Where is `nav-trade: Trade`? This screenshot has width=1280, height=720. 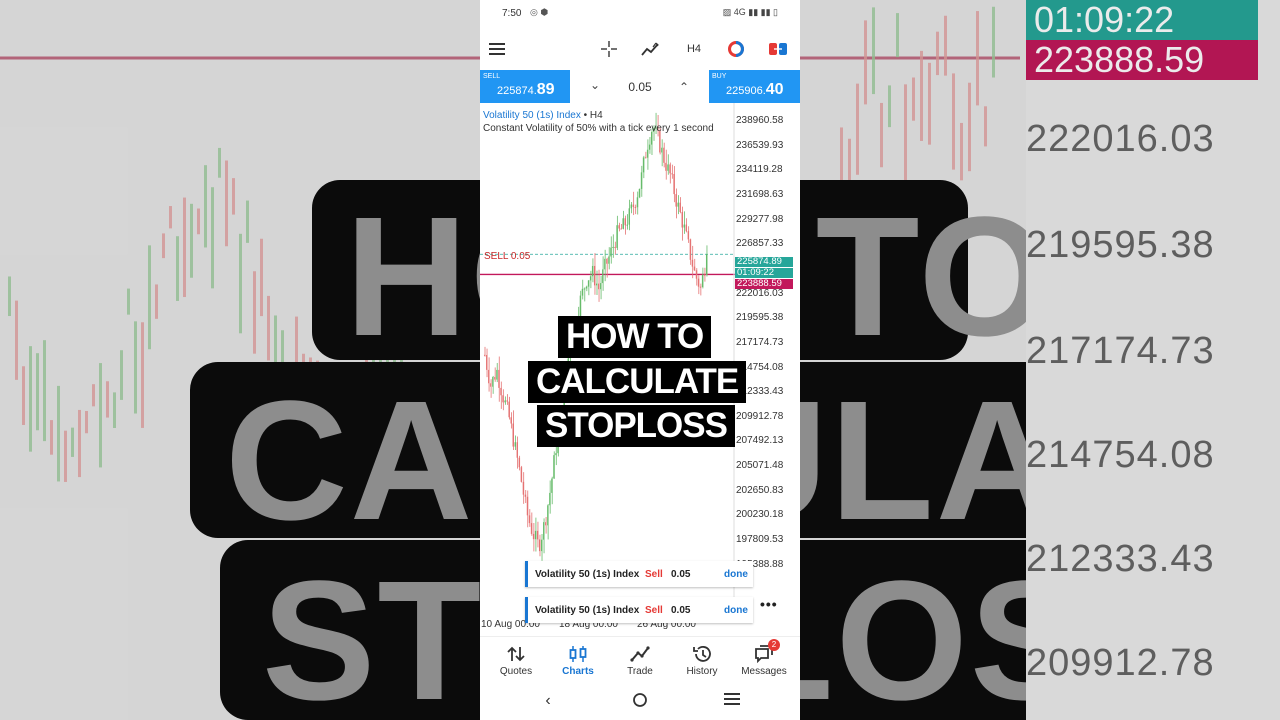
nav-trade: Trade is located at coordinates (640, 661).